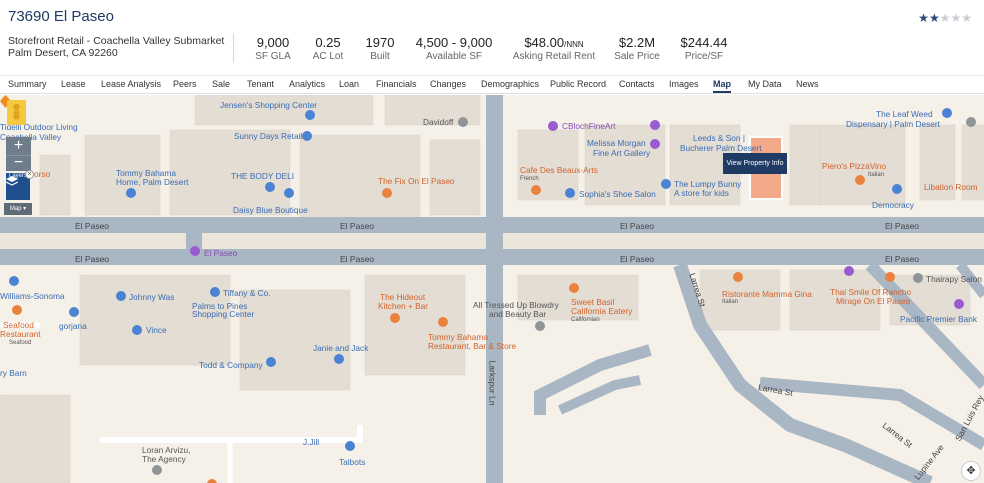  What do you see at coordinates (722, 86) in the screenshot?
I see `tab-map: Map` at bounding box center [722, 86].